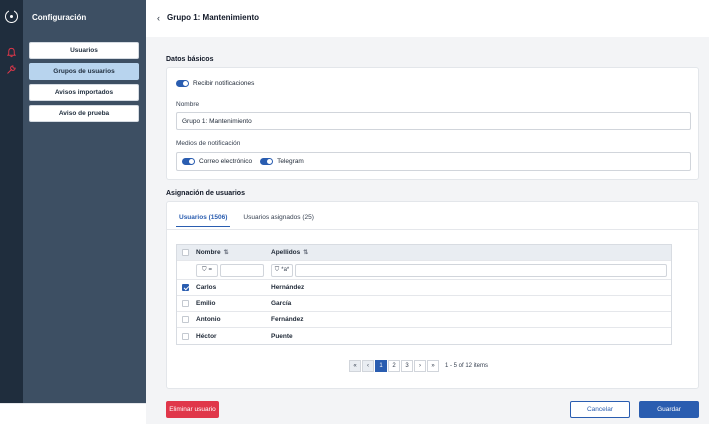  I want to click on name-filter-input, so click(242, 270).